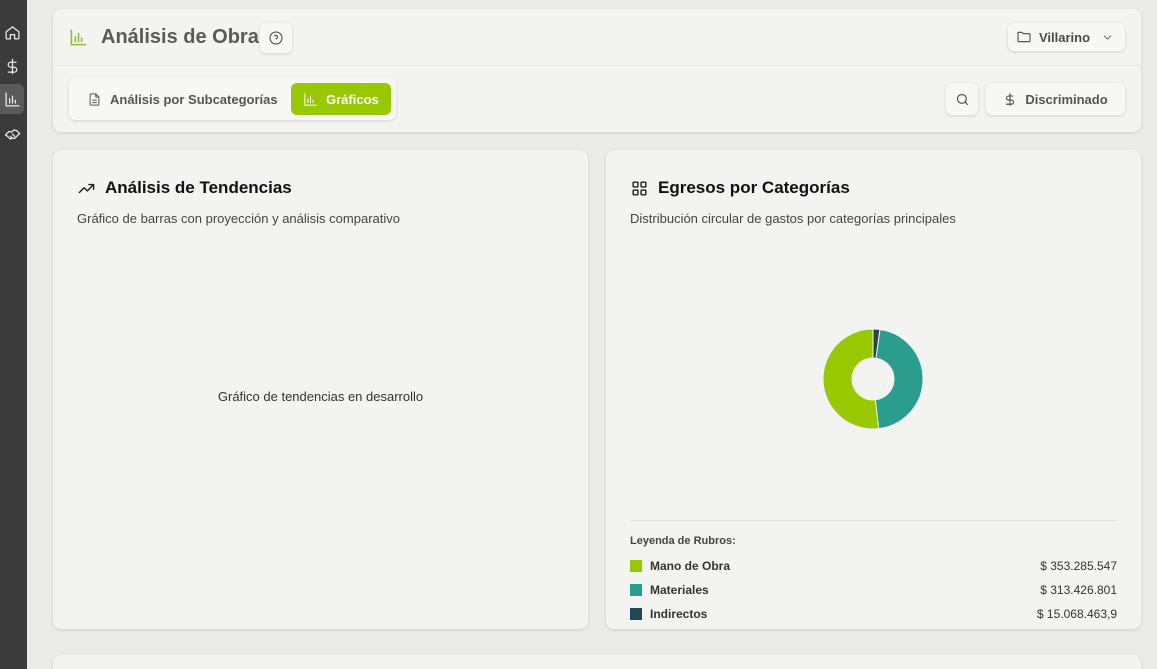 Image resolution: width=1157 pixels, height=669 pixels. Describe the element at coordinates (754, 187) in the screenshot. I see `categories-card-title: Egresos por Categorías` at that location.